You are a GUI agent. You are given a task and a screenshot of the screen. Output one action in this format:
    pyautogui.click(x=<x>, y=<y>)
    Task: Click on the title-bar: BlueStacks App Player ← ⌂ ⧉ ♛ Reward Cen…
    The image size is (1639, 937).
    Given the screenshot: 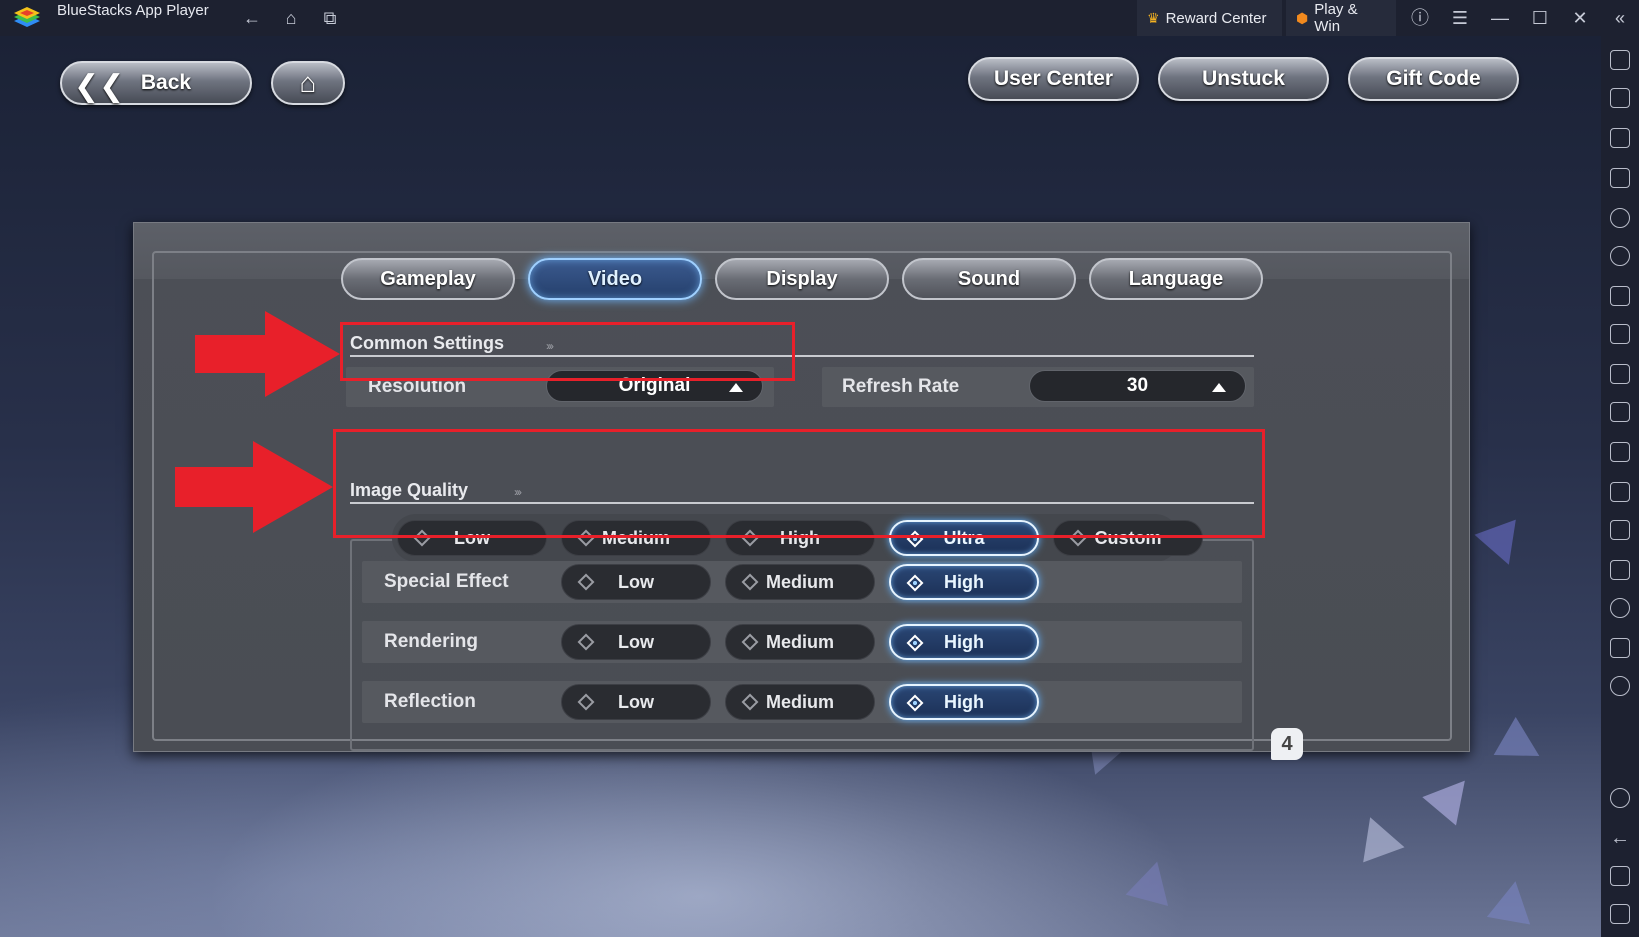 What is the action you would take?
    pyautogui.click(x=819, y=18)
    